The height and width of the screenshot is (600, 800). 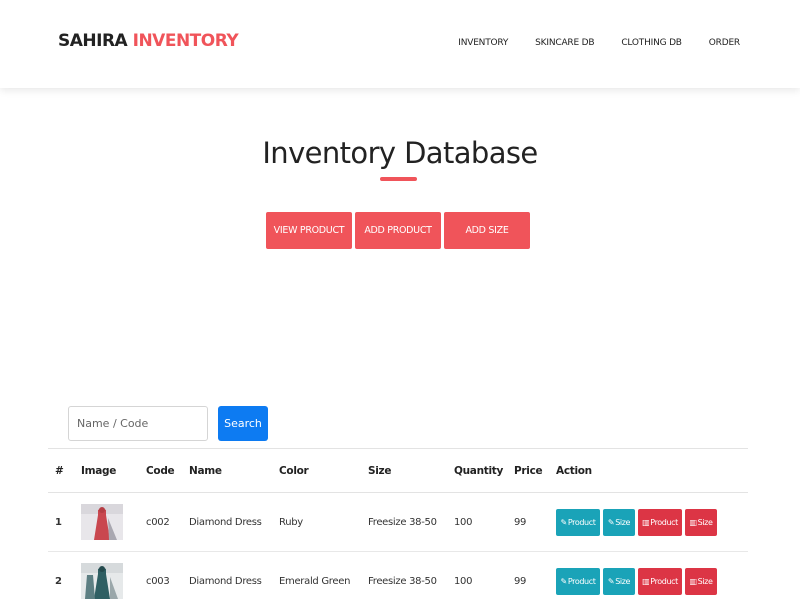 What do you see at coordinates (398, 179) in the screenshot?
I see `title-underline` at bounding box center [398, 179].